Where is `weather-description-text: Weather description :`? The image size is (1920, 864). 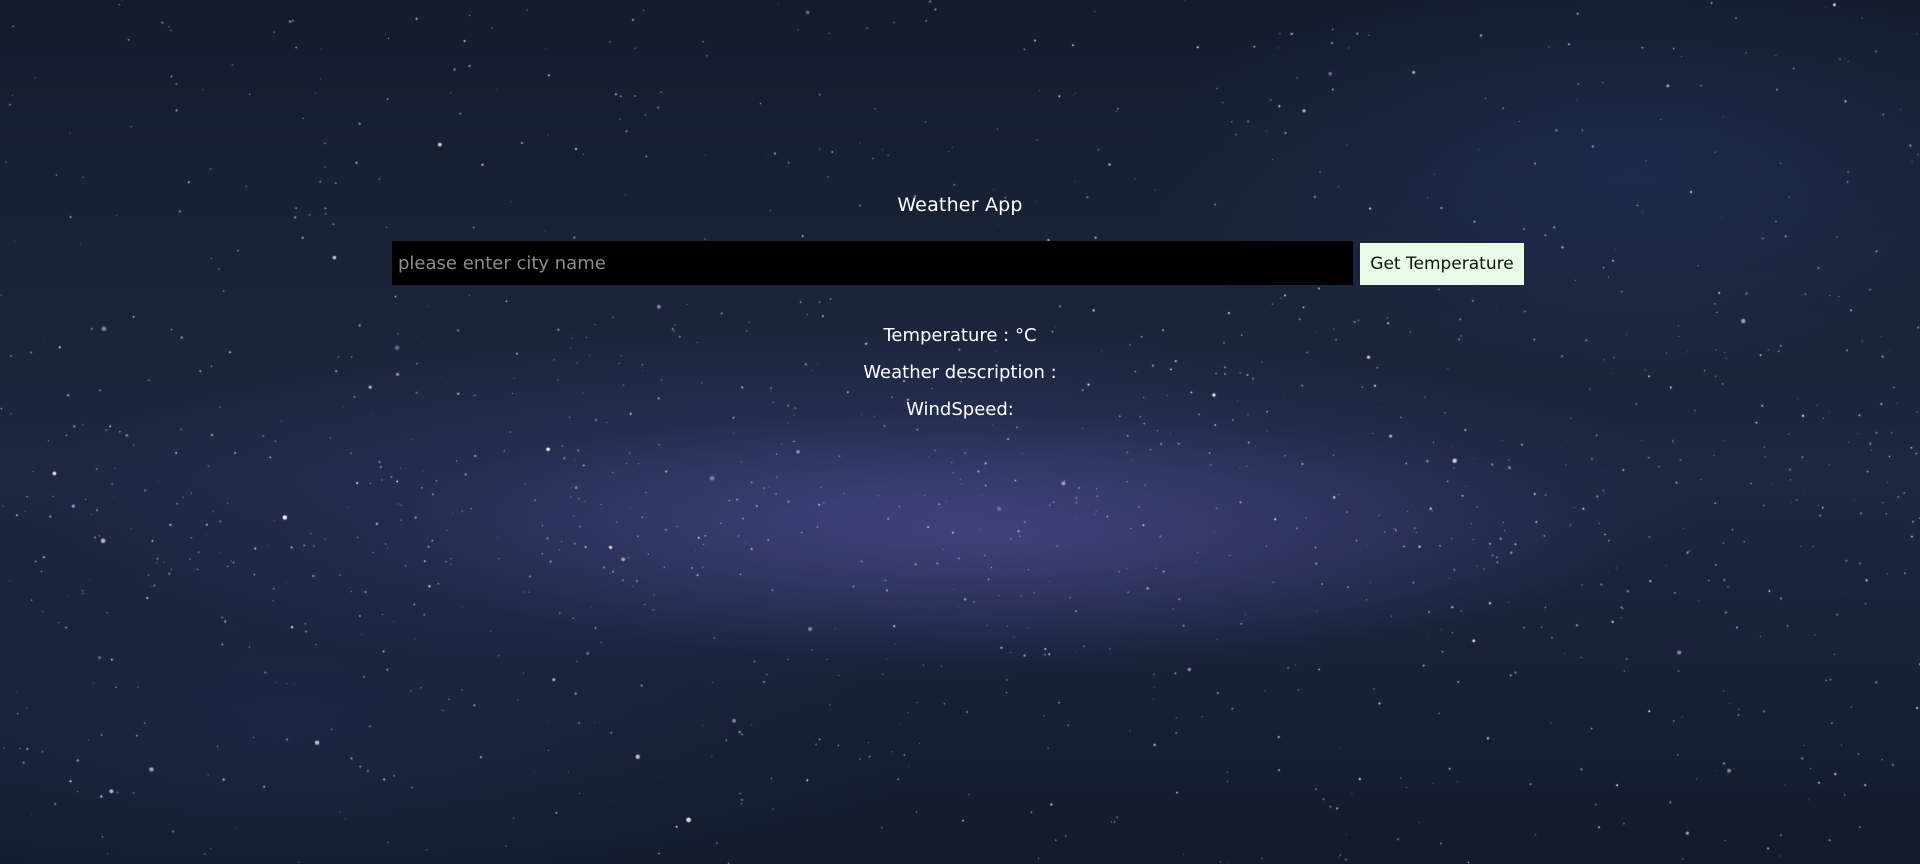 weather-description-text: Weather description : is located at coordinates (960, 372).